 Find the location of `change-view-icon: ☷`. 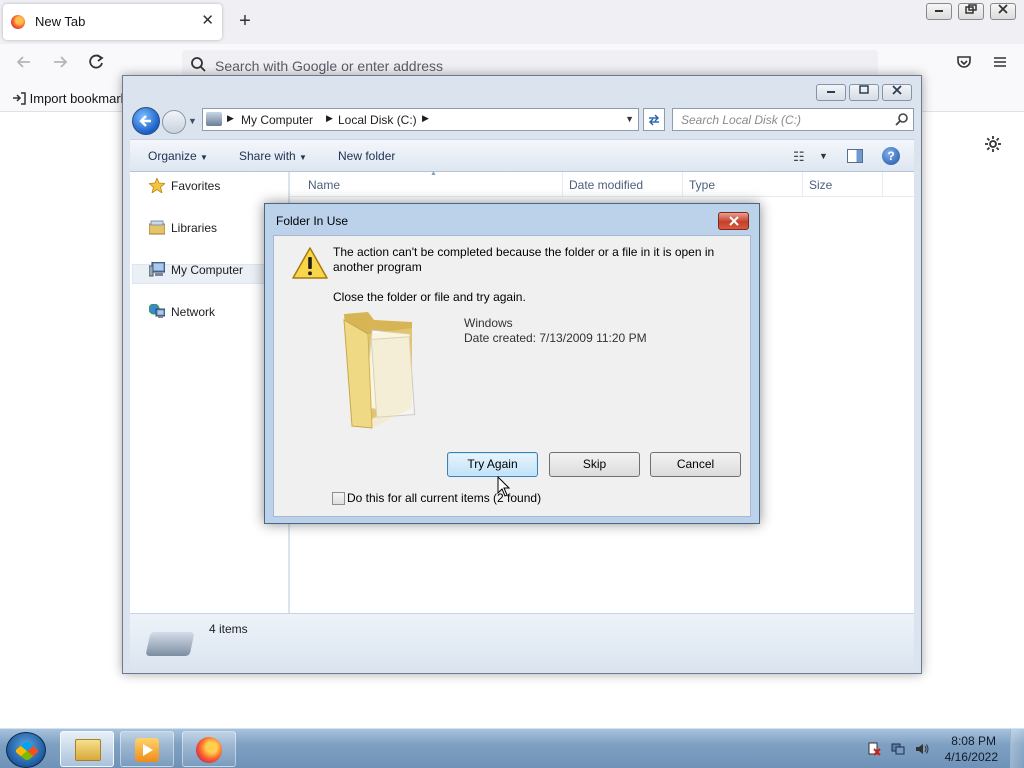

change-view-icon: ☷ is located at coordinates (799, 157).